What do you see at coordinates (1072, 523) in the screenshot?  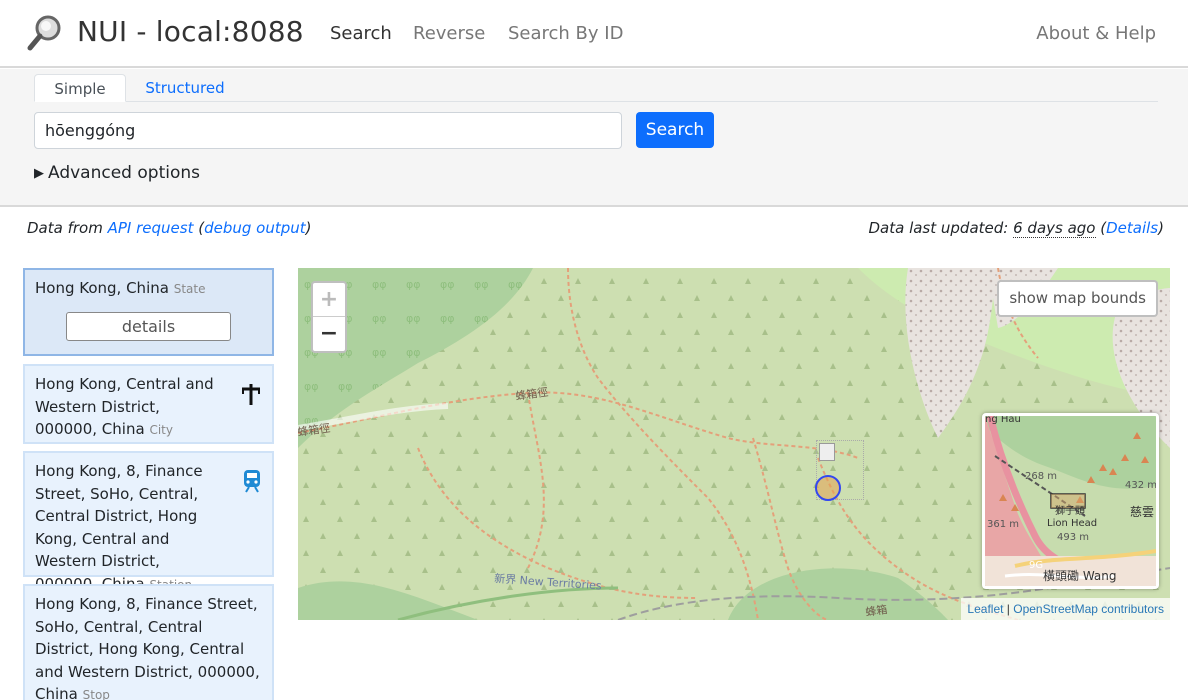 I see `minimap-label: Lion Head` at bounding box center [1072, 523].